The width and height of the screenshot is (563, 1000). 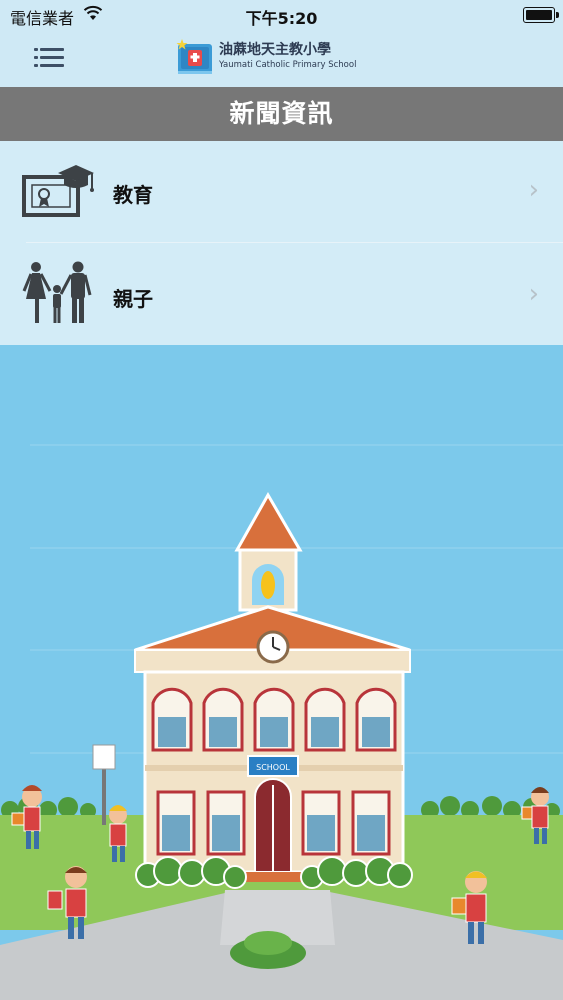 What do you see at coordinates (194, 56) in the screenshot?
I see `school-logo` at bounding box center [194, 56].